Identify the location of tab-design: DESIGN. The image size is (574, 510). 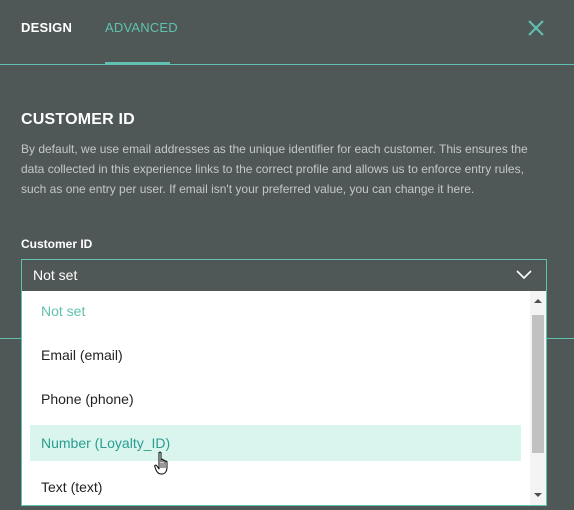
(46, 27).